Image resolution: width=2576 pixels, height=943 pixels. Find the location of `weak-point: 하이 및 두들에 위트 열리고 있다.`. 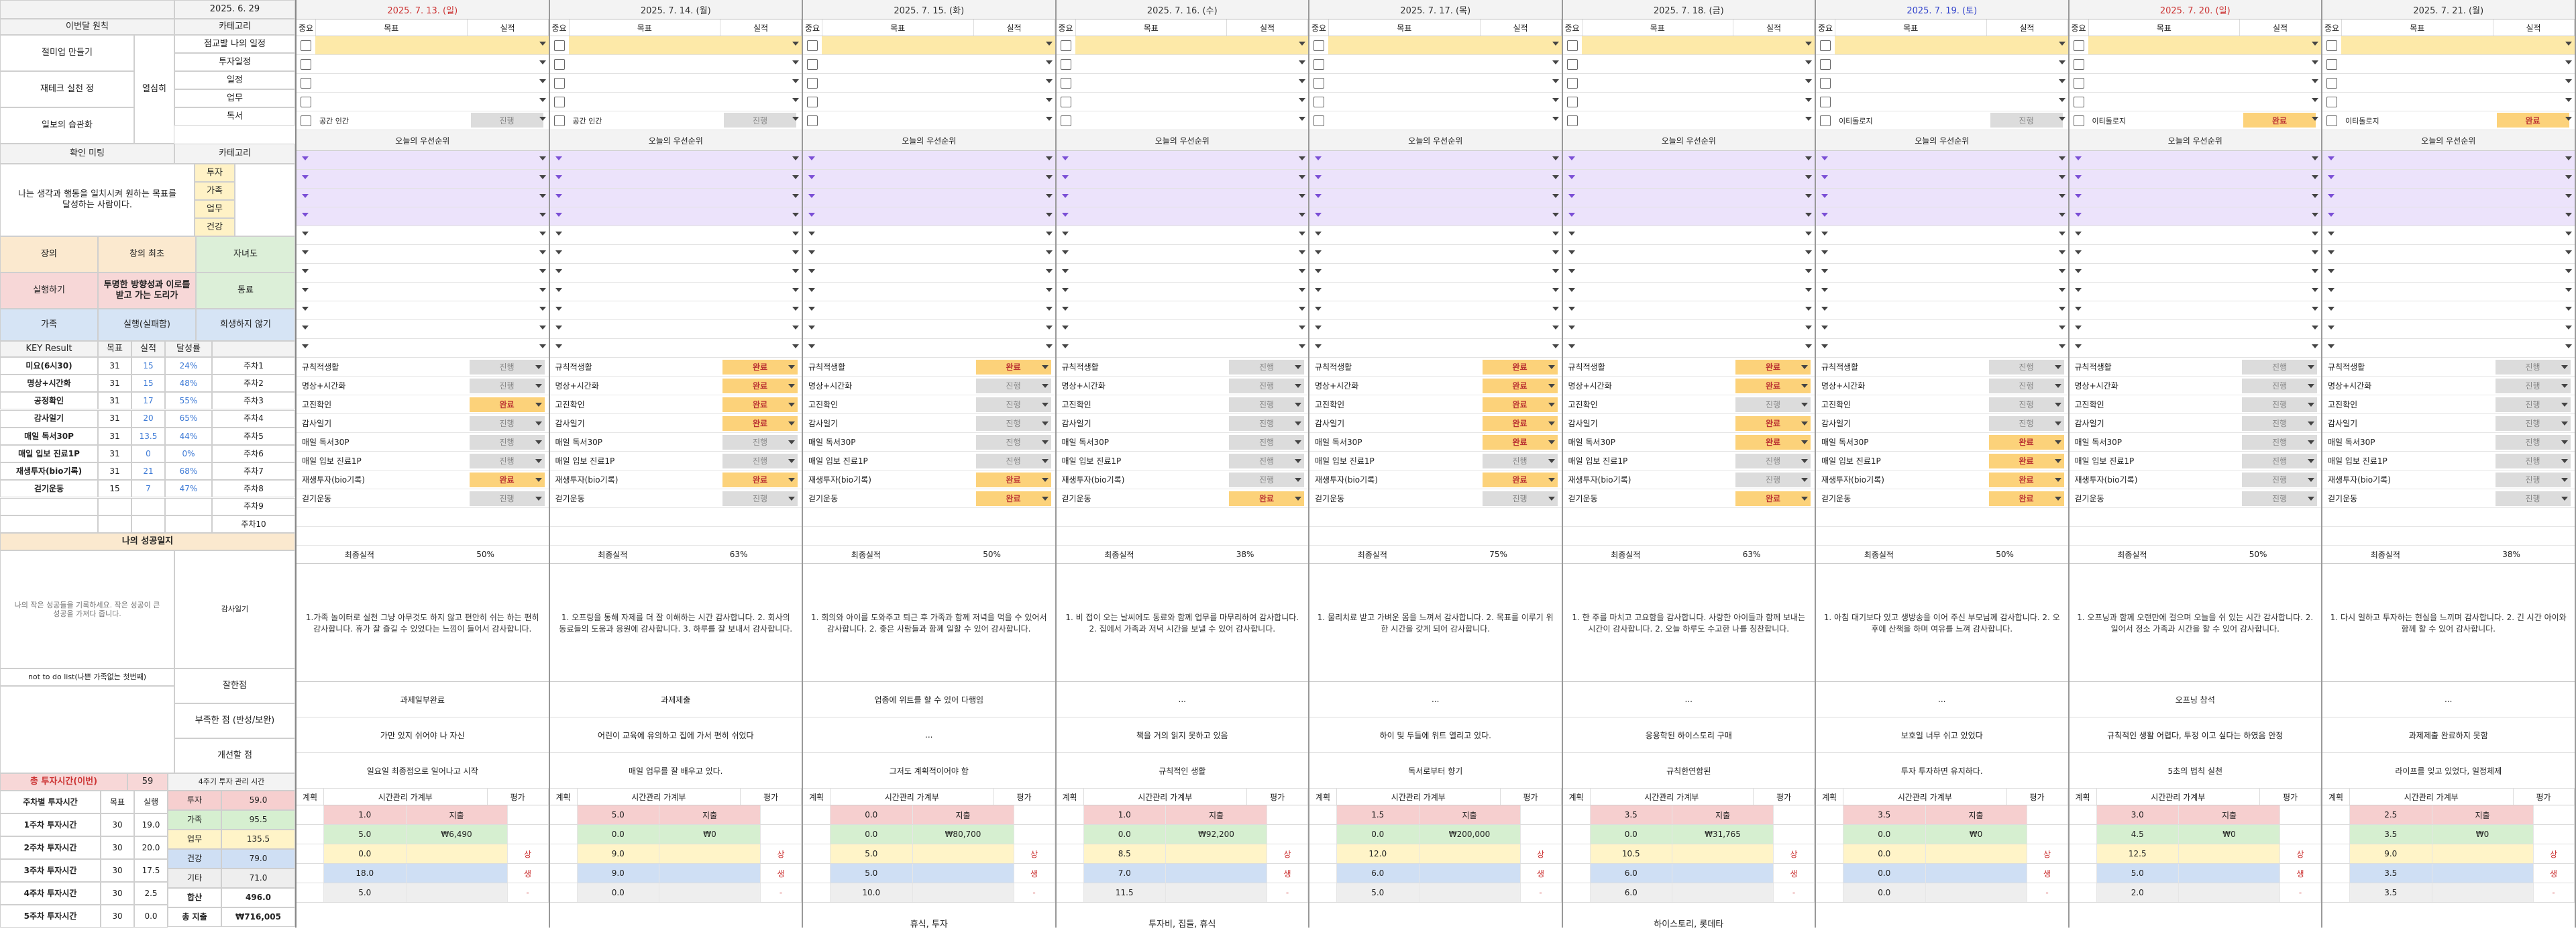

weak-point: 하이 및 두들에 위트 열리고 있다. is located at coordinates (1435, 735).